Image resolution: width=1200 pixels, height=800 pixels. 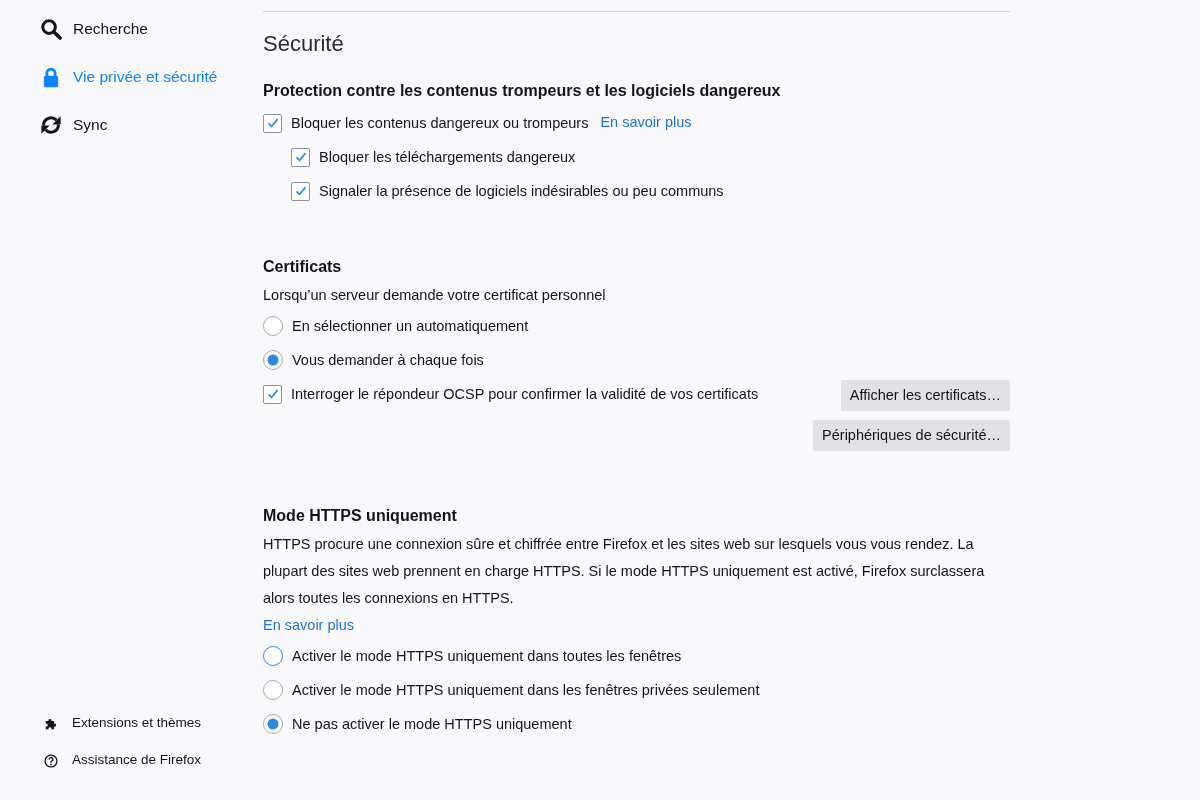 What do you see at coordinates (51, 723) in the screenshot?
I see `puzzle-icon` at bounding box center [51, 723].